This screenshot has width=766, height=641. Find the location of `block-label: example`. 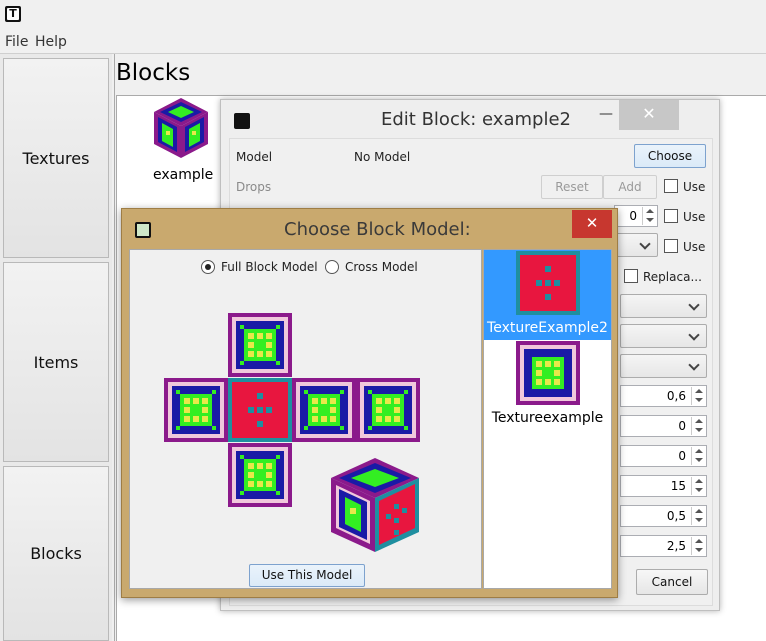

block-label: example is located at coordinates (183, 175).